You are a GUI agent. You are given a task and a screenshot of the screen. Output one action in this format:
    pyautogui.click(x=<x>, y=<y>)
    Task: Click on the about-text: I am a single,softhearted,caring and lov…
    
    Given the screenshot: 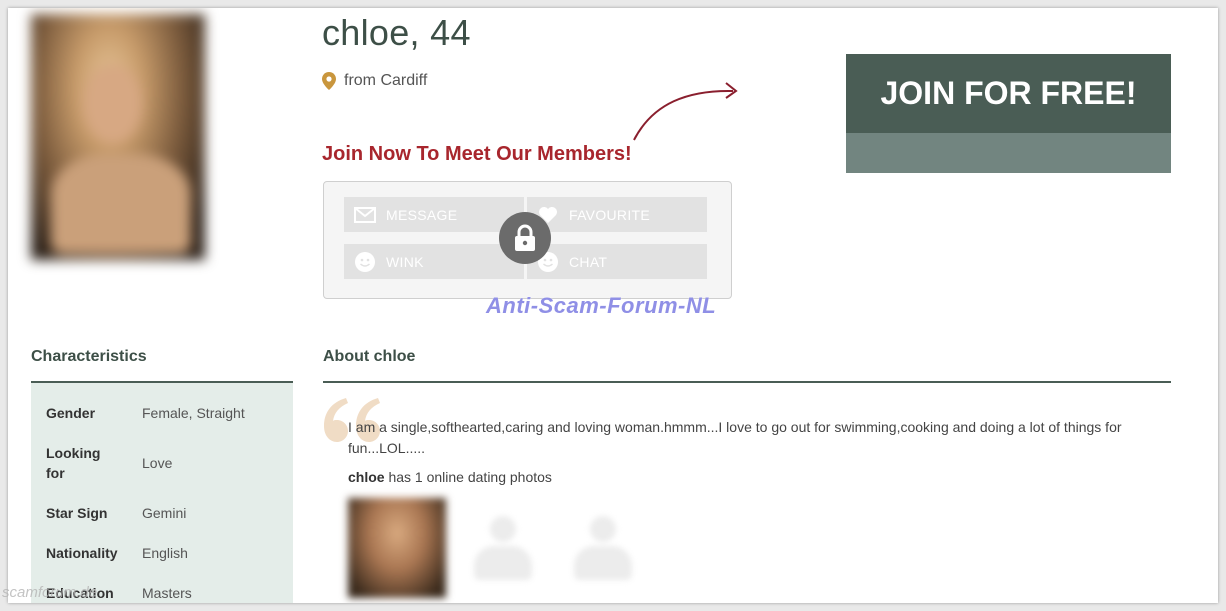 What is the action you would take?
    pyautogui.click(x=735, y=437)
    